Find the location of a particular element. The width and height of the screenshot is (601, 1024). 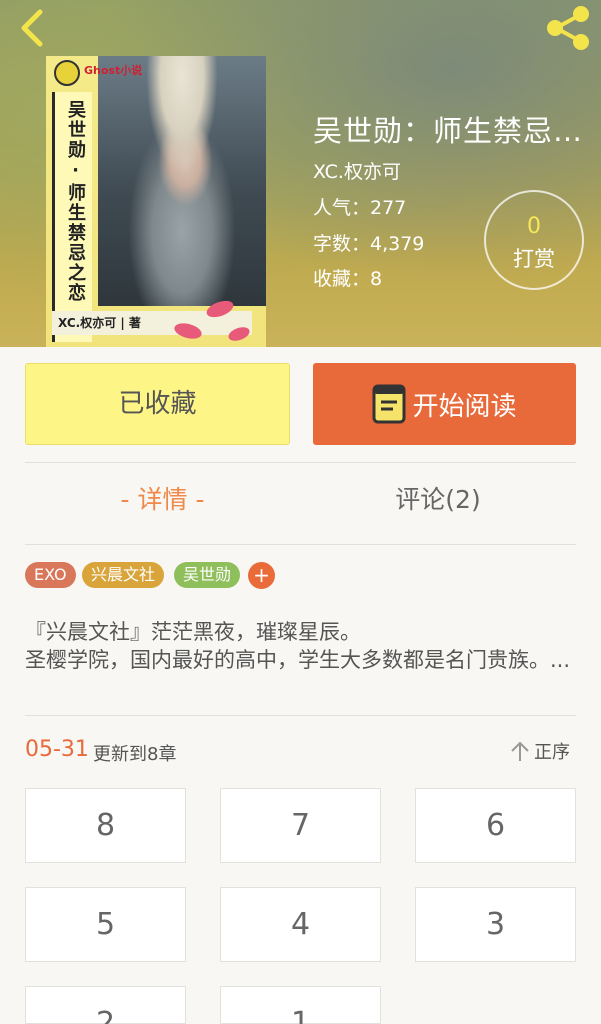

start-reading-label: 开始阅读 is located at coordinates (464, 406).